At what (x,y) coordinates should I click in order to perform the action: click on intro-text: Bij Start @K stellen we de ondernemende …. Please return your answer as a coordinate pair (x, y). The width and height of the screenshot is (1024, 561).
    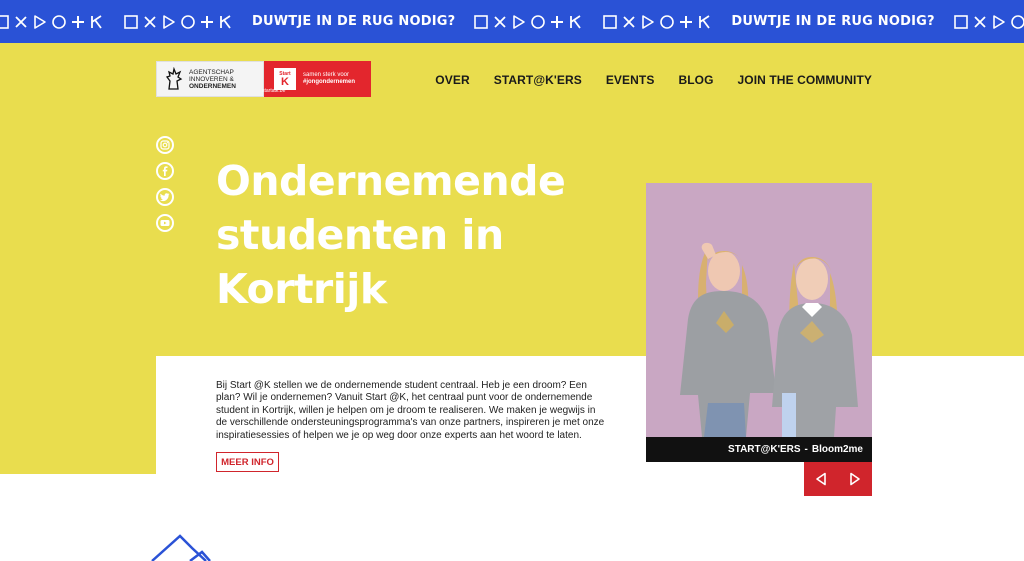
    Looking at the image, I should click on (410, 410).